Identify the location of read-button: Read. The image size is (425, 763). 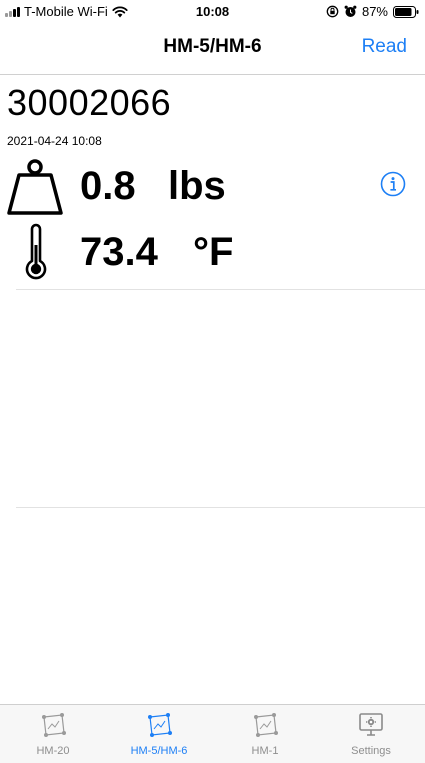
(384, 47).